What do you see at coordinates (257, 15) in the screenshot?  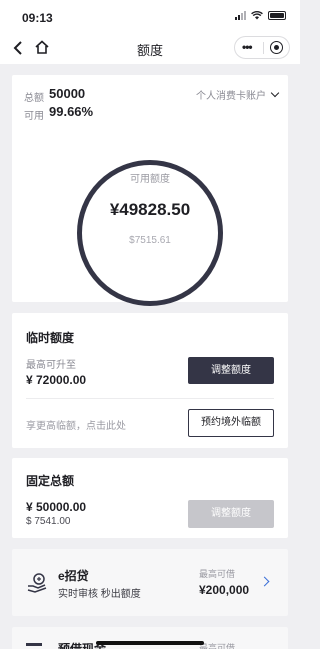 I see `wifi-icon` at bounding box center [257, 15].